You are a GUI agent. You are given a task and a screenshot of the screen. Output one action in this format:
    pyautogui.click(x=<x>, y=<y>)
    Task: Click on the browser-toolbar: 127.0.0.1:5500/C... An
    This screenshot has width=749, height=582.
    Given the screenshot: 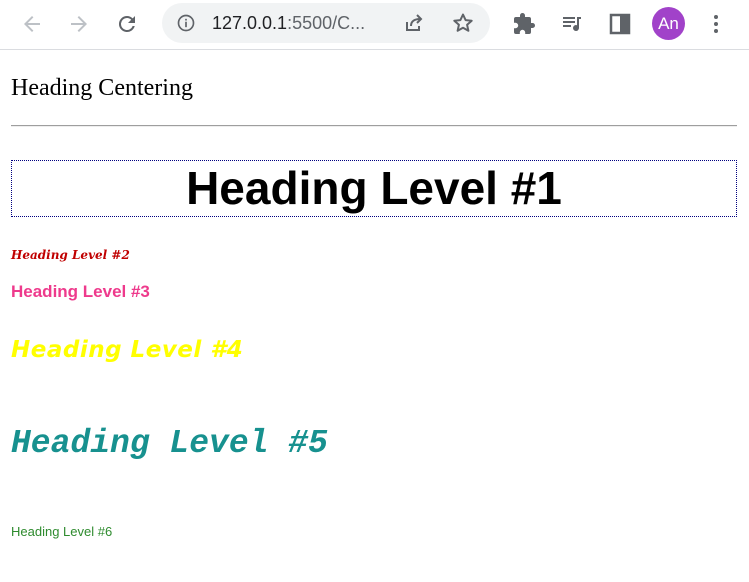 What is the action you would take?
    pyautogui.click(x=374, y=25)
    